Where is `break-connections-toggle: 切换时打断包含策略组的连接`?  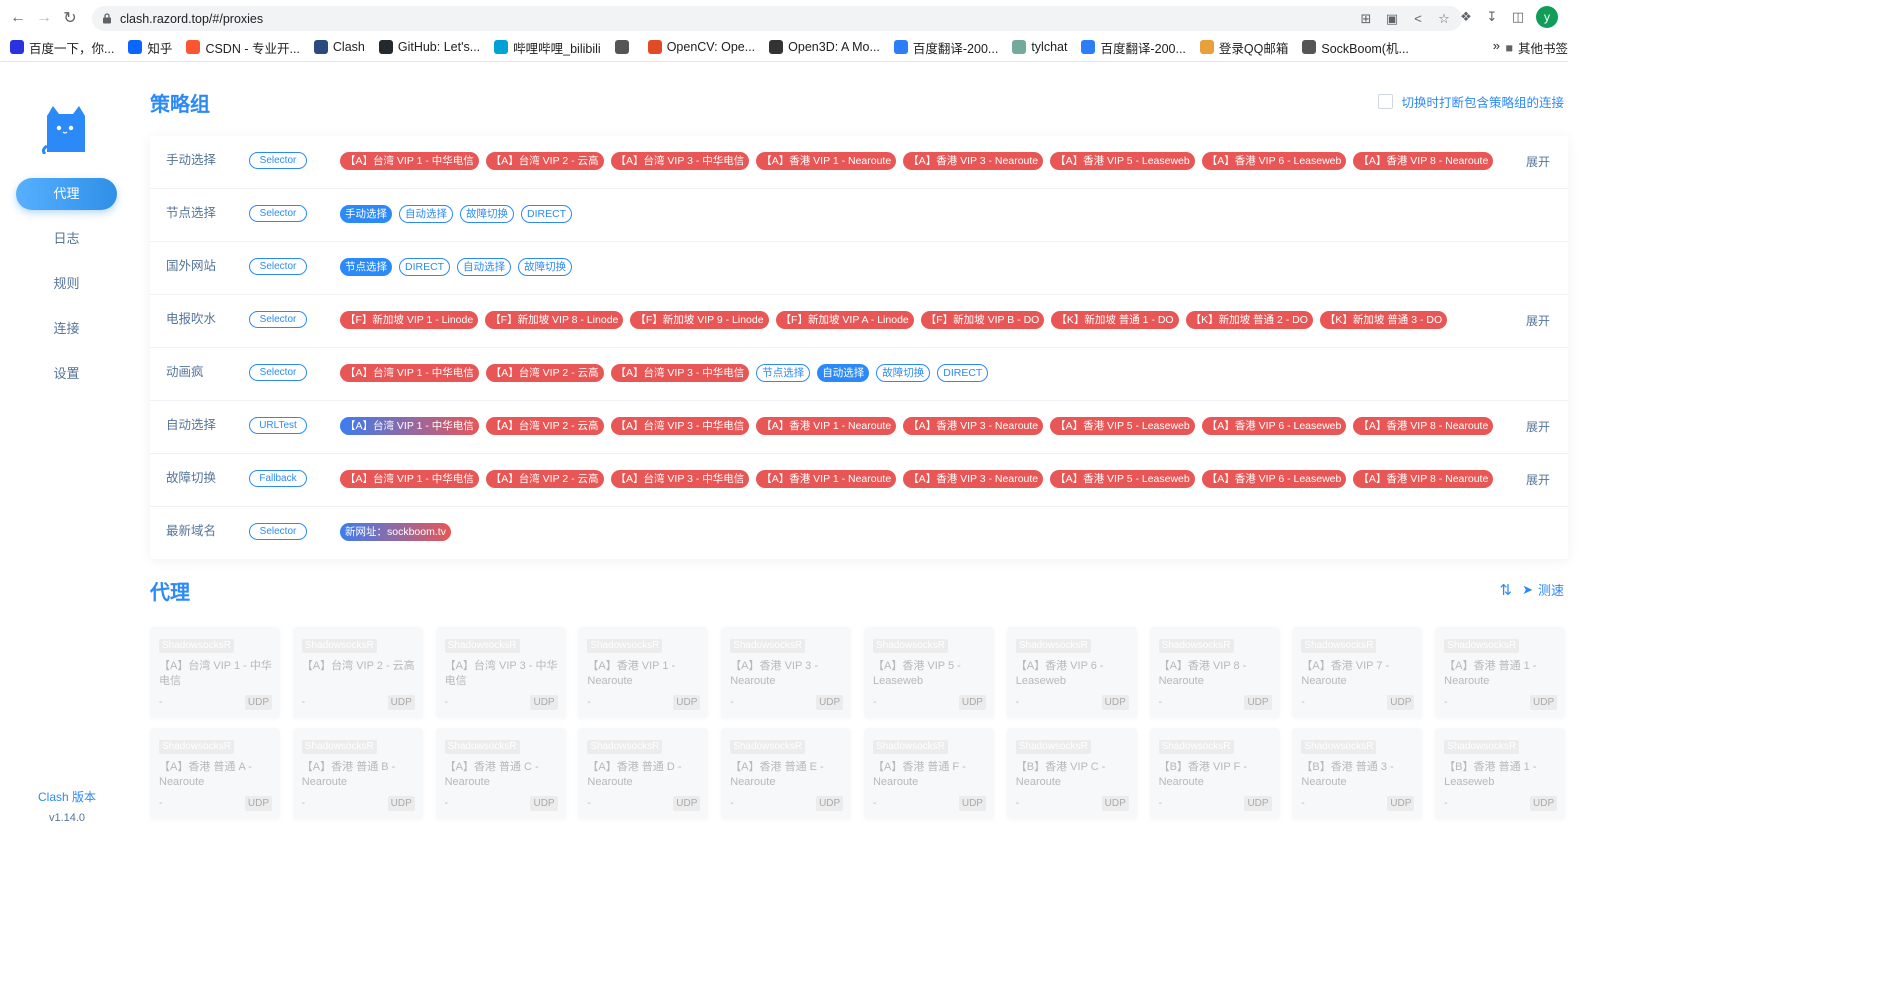 break-connections-toggle: 切换时打断包含策略组的连接 is located at coordinates (1471, 101).